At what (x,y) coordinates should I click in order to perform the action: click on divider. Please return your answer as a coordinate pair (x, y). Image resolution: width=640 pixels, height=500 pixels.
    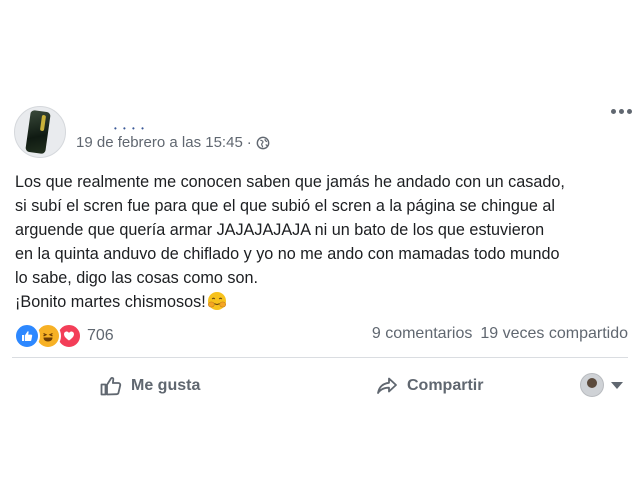
    Looking at the image, I should click on (320, 357).